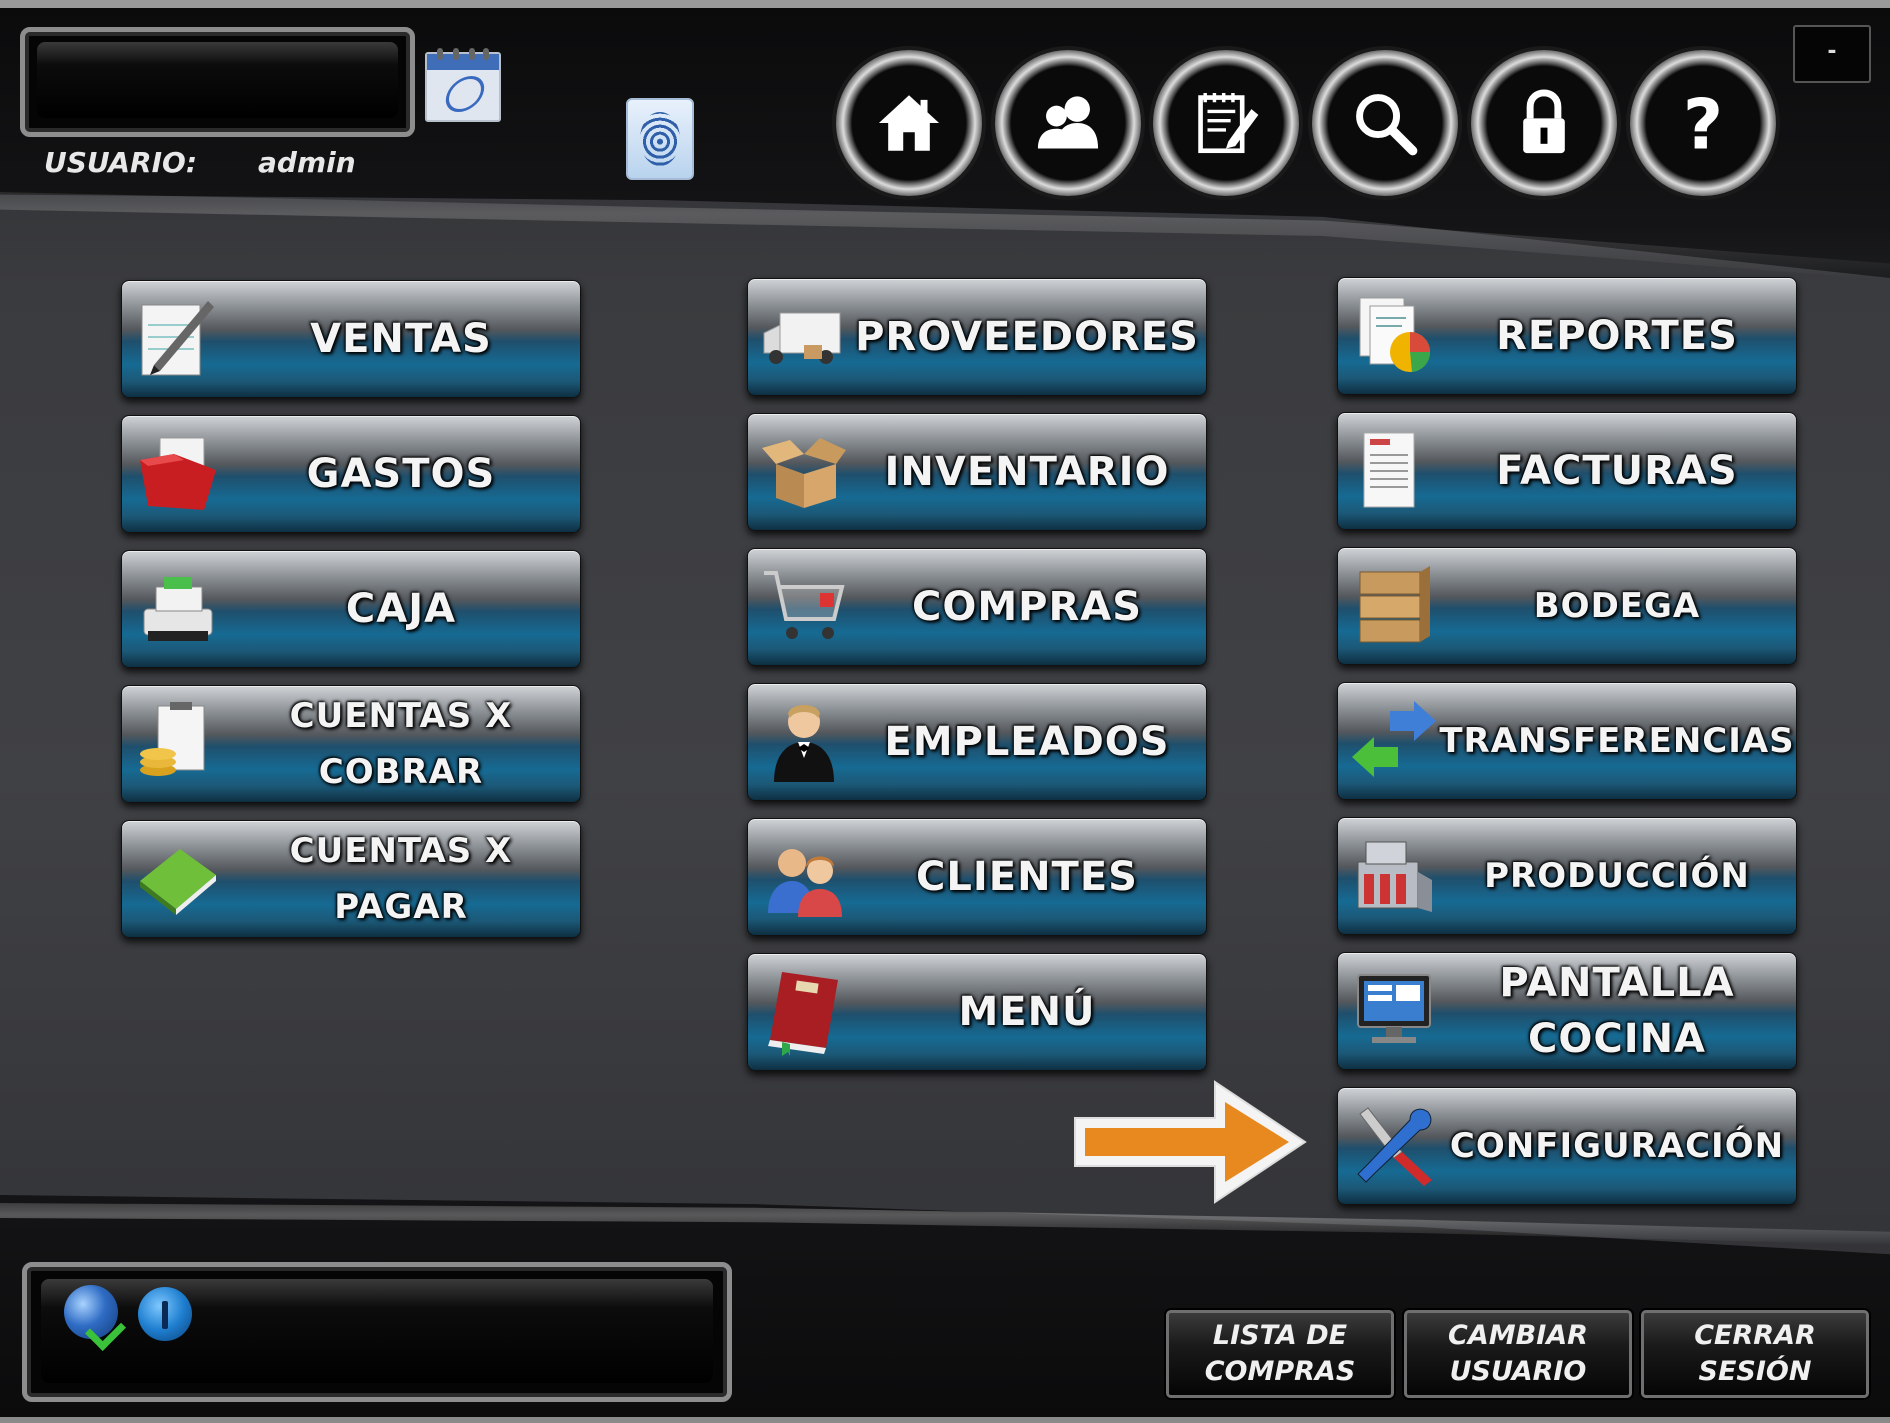  I want to click on invoice-icon, so click(1394, 471).